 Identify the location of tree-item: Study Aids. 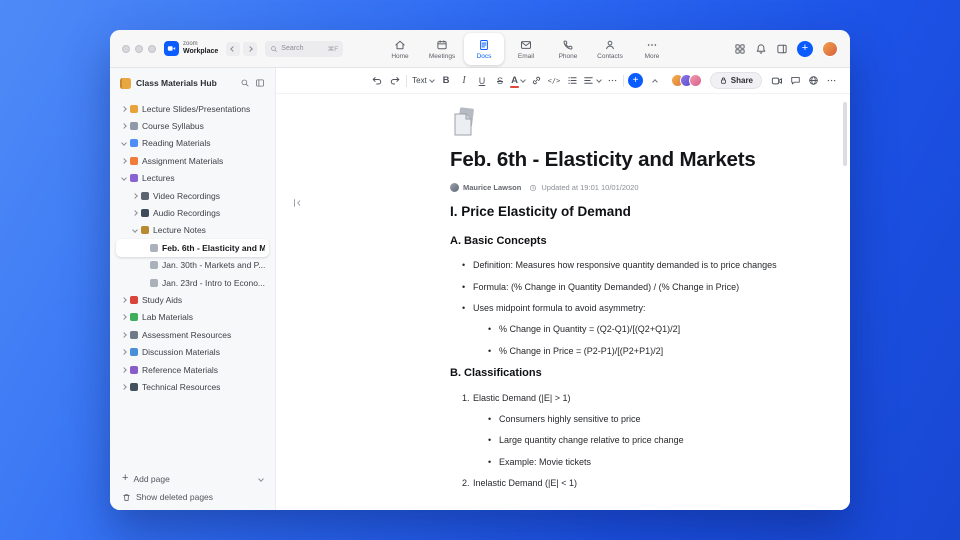
(192, 299).